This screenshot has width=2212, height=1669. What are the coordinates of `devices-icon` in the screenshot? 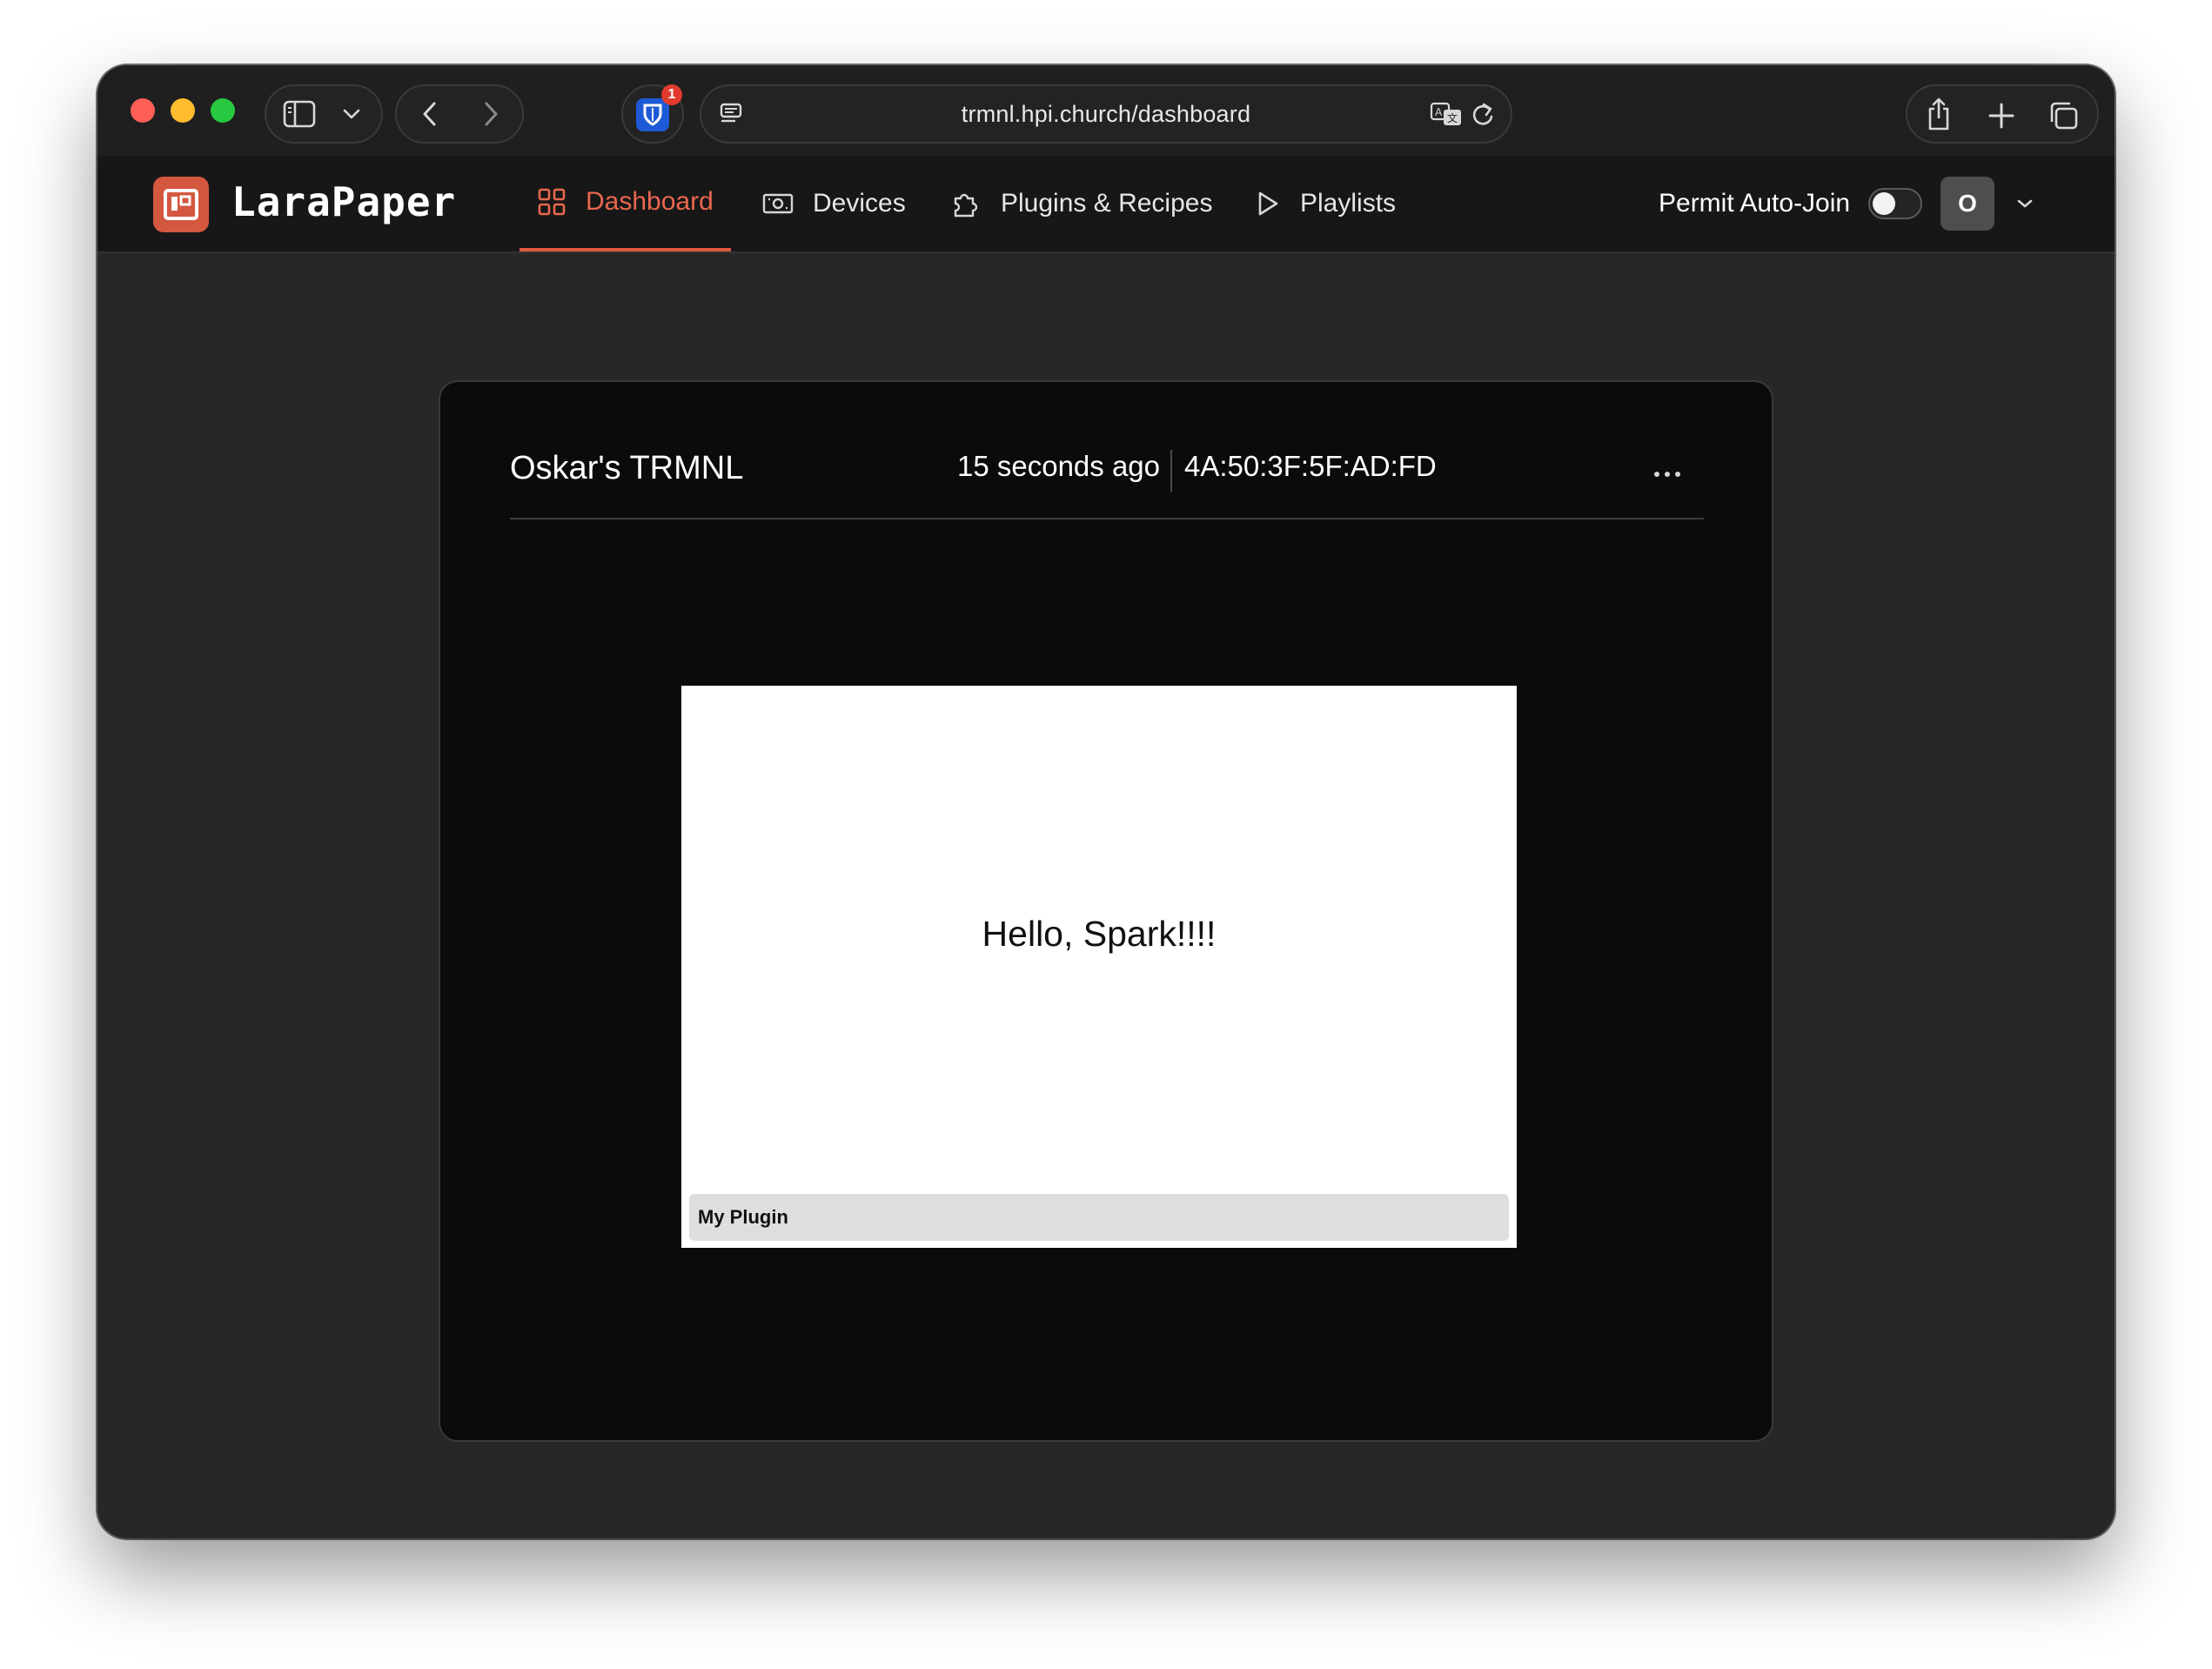 It's located at (778, 204).